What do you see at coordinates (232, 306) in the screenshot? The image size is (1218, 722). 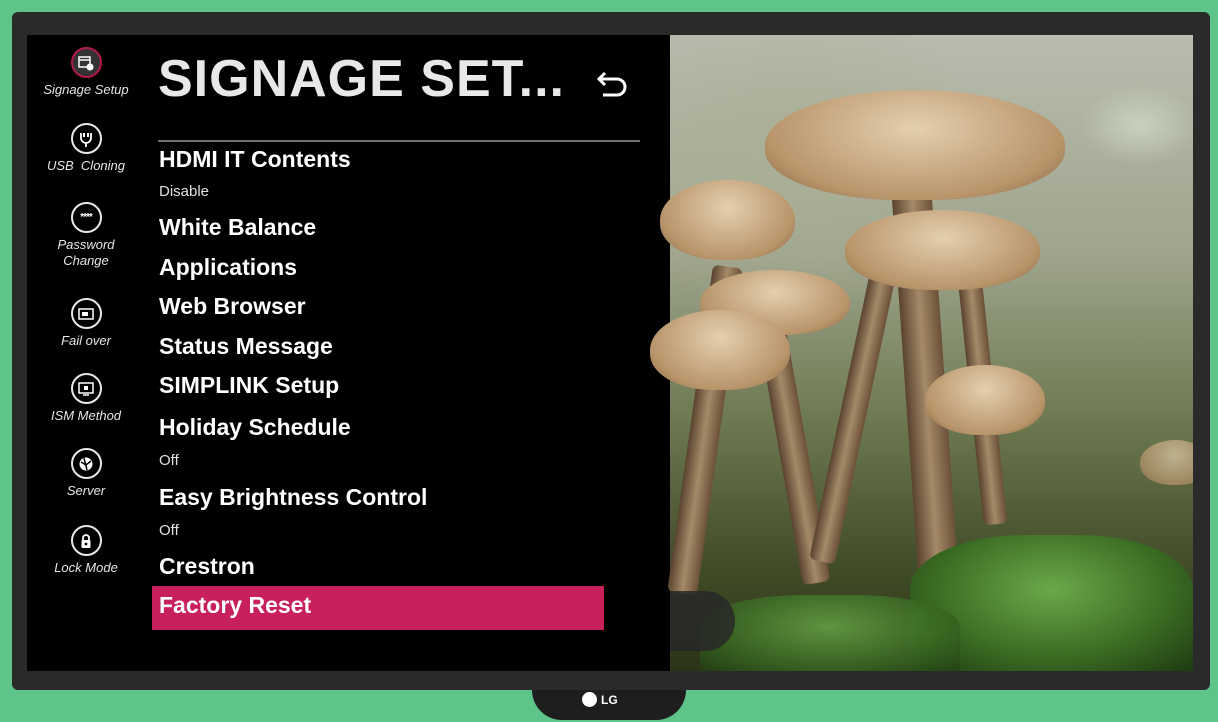 I see `menu-item-web-browser: Web Browser` at bounding box center [232, 306].